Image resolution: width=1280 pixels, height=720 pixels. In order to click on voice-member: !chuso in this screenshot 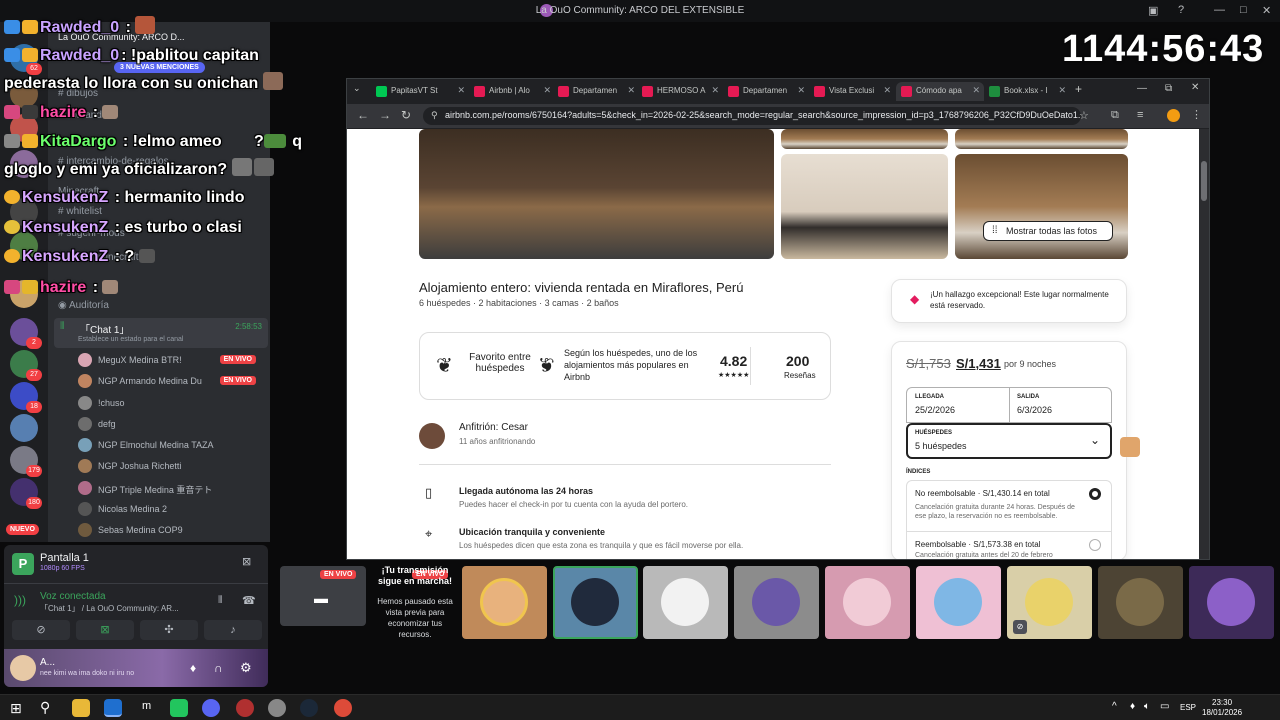, I will do `click(171, 404)`.